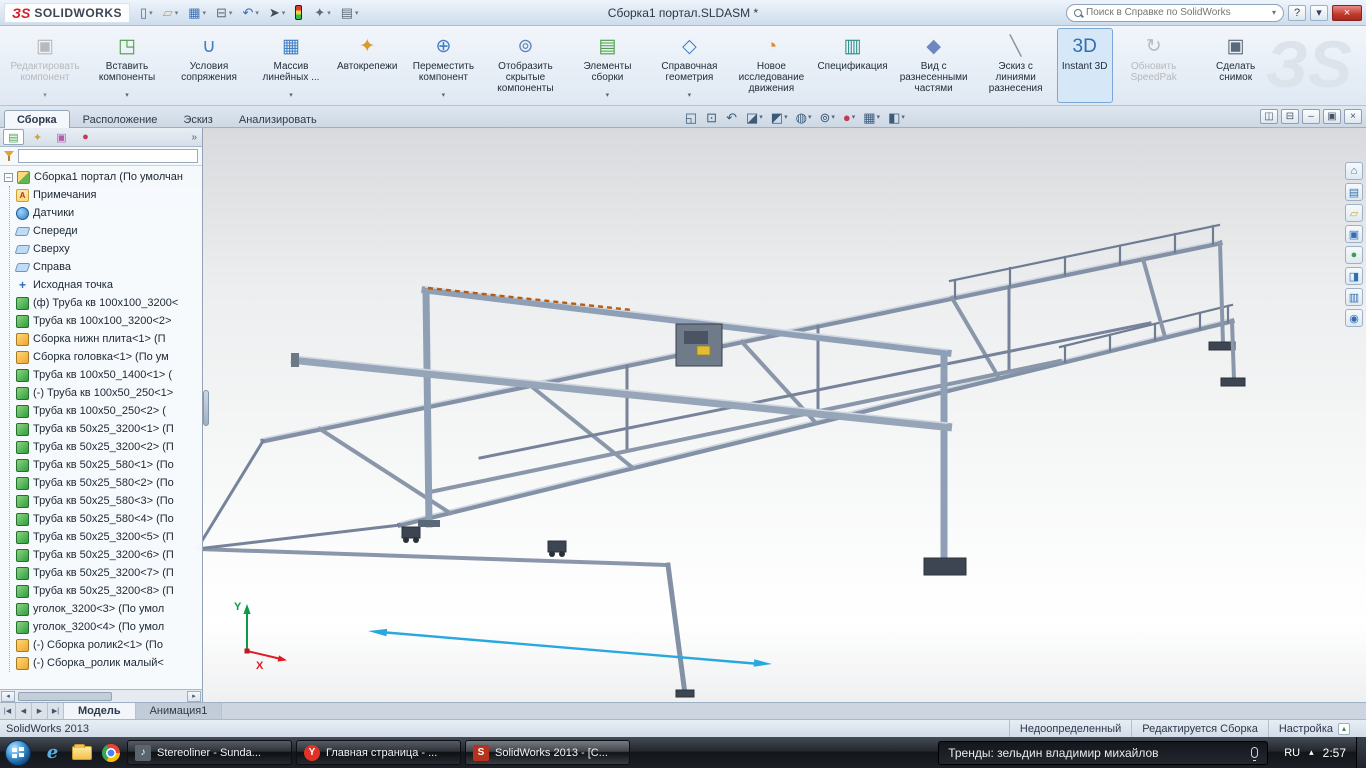 The height and width of the screenshot is (768, 1366). I want to click on ribbon-button: ╲ Эскиз с линиями разнесения, so click(1016, 65).